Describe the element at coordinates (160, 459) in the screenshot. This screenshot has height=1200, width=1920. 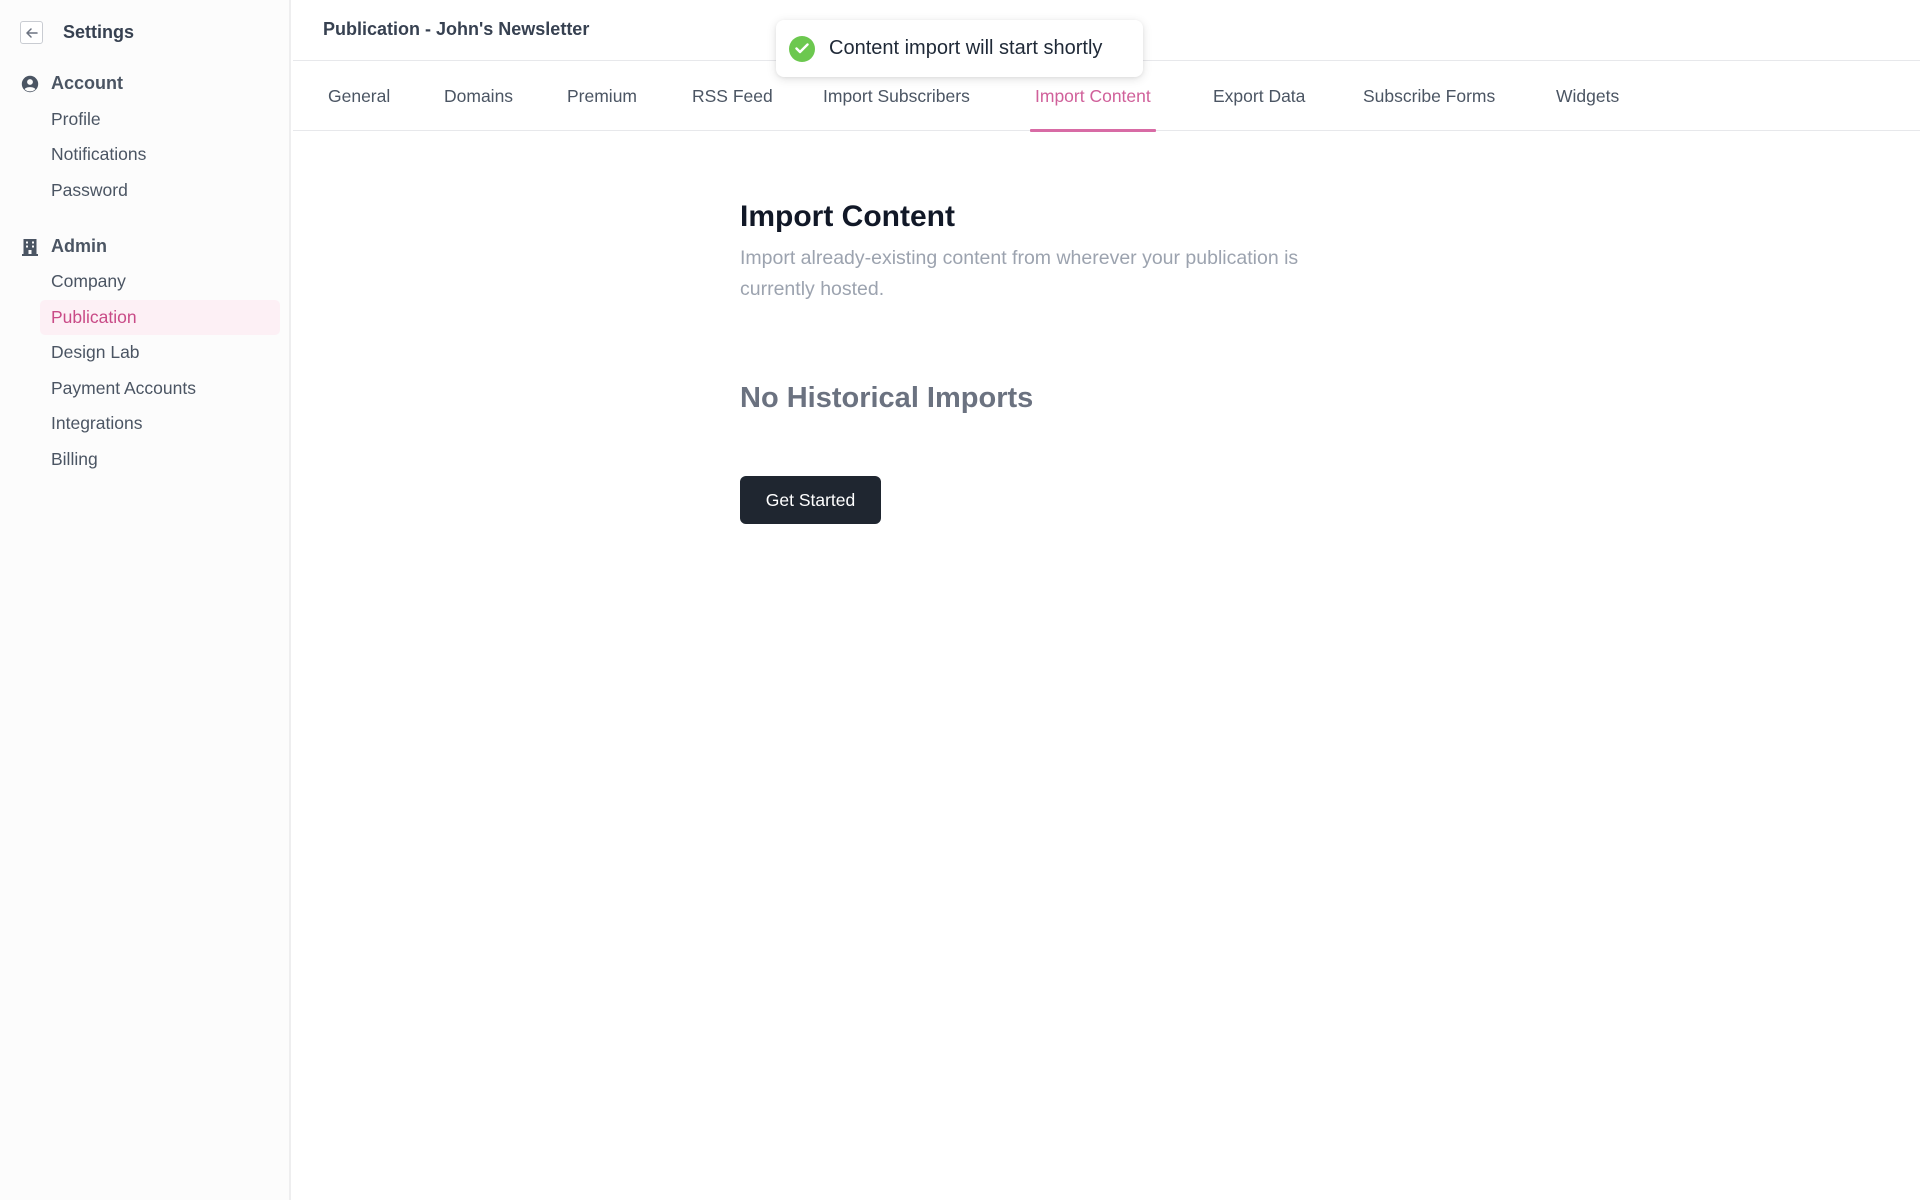
I see `sidebar-item-billing: Billing` at that location.